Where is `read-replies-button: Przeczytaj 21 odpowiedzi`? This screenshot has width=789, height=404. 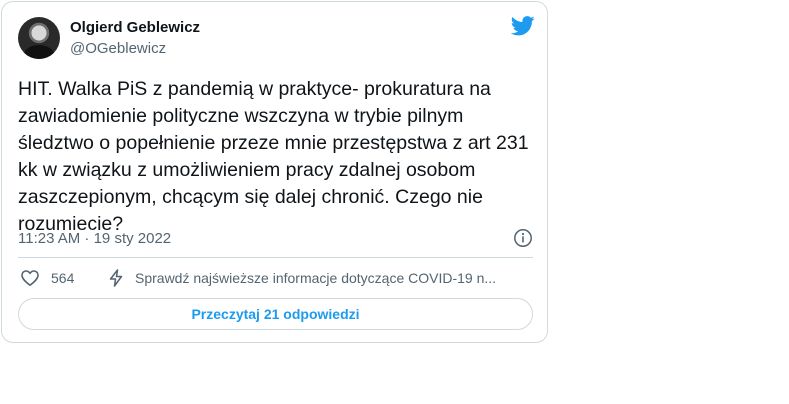
read-replies-button: Przeczytaj 21 odpowiedzi is located at coordinates (275, 314).